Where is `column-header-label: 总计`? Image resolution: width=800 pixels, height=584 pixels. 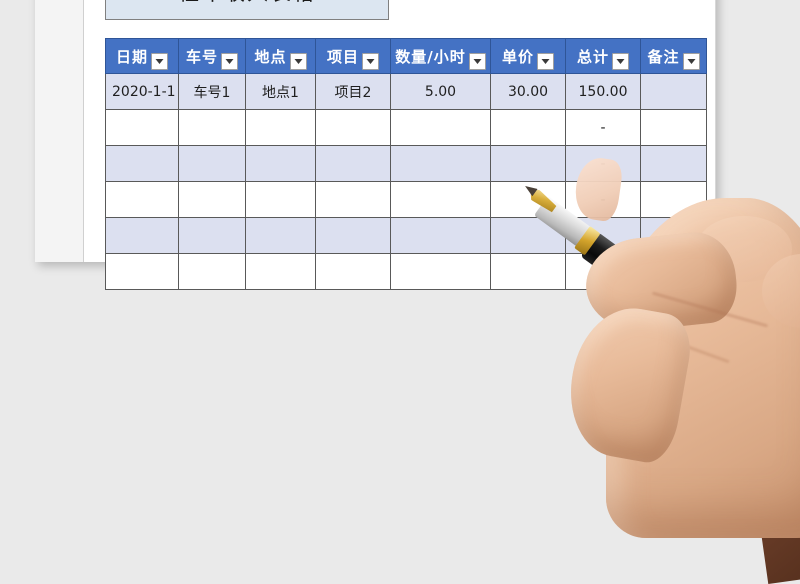
column-header-label: 总计 is located at coordinates (592, 56).